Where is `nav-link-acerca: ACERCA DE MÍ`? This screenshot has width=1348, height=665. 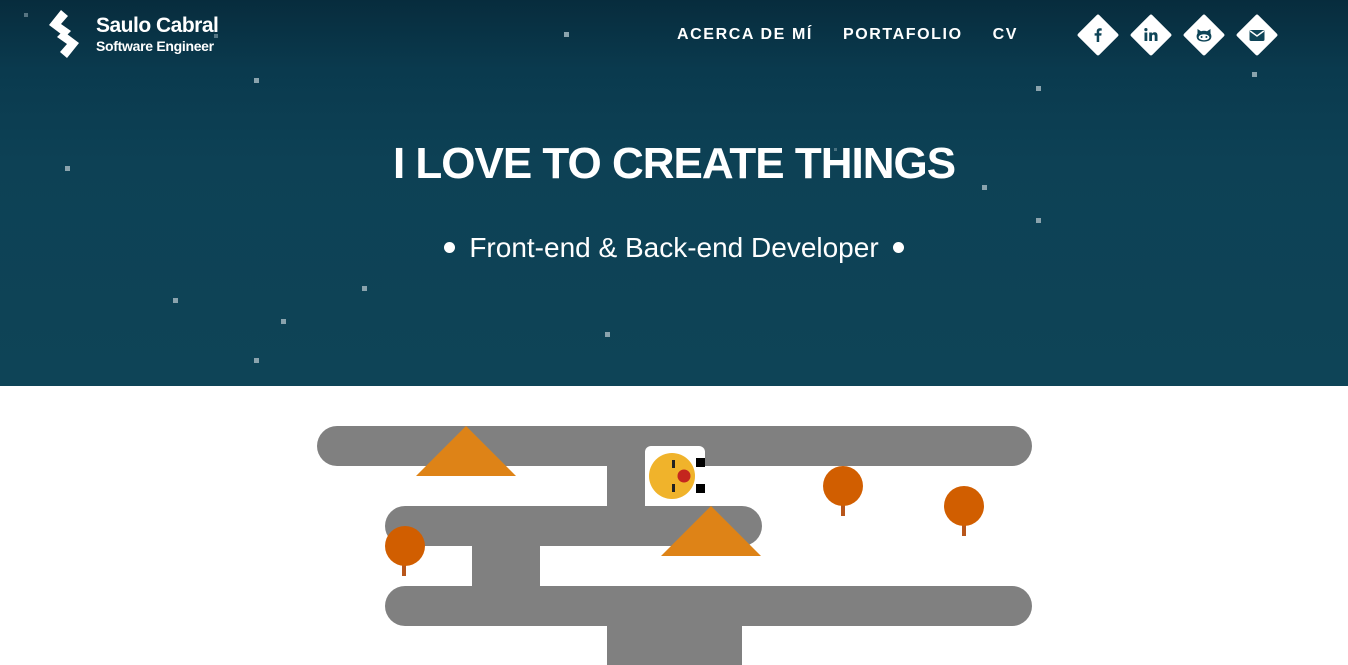 nav-link-acerca: ACERCA DE MÍ is located at coordinates (745, 35).